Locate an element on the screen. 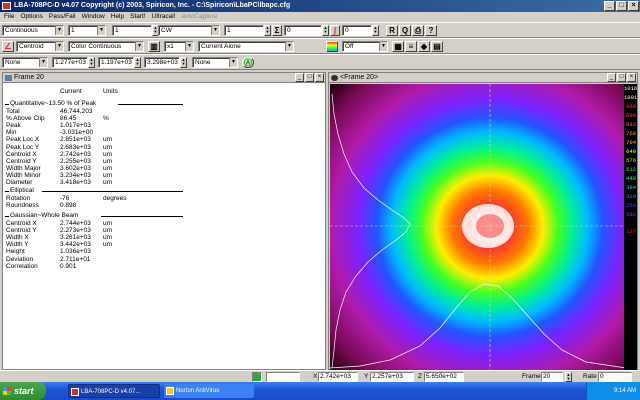  beam-panel-minimize-button: _ is located at coordinates (611, 77).